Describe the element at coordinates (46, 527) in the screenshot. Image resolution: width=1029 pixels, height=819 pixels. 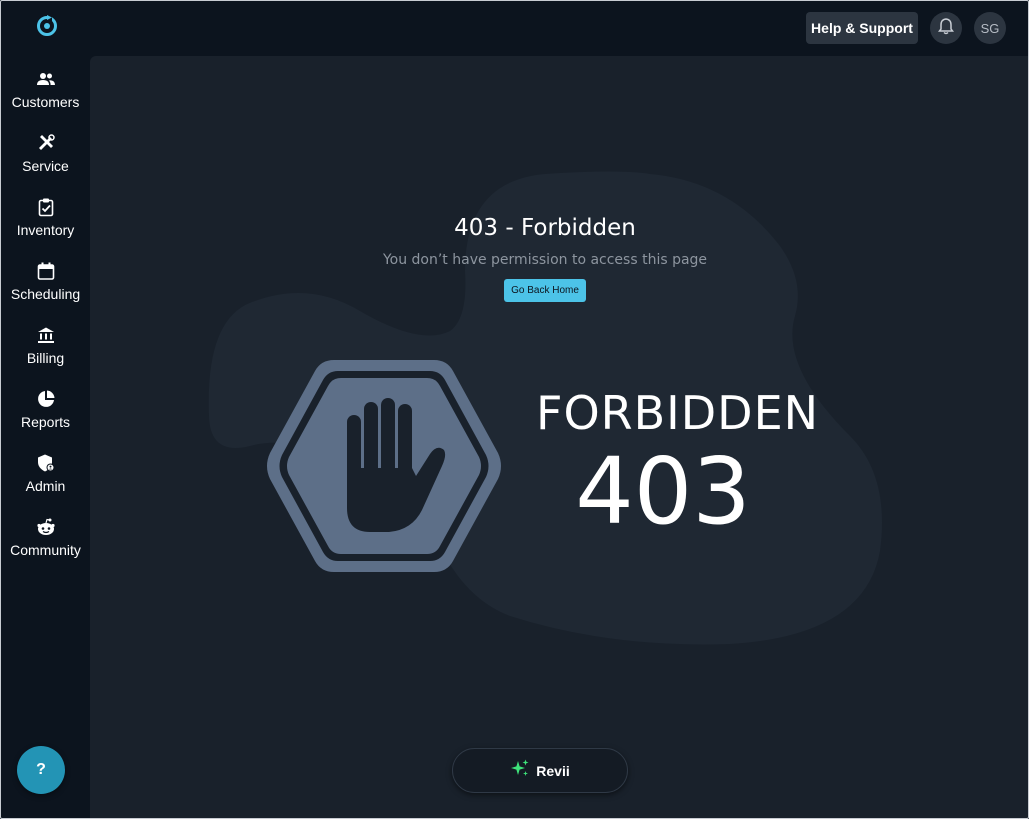
I see `community-icon` at that location.